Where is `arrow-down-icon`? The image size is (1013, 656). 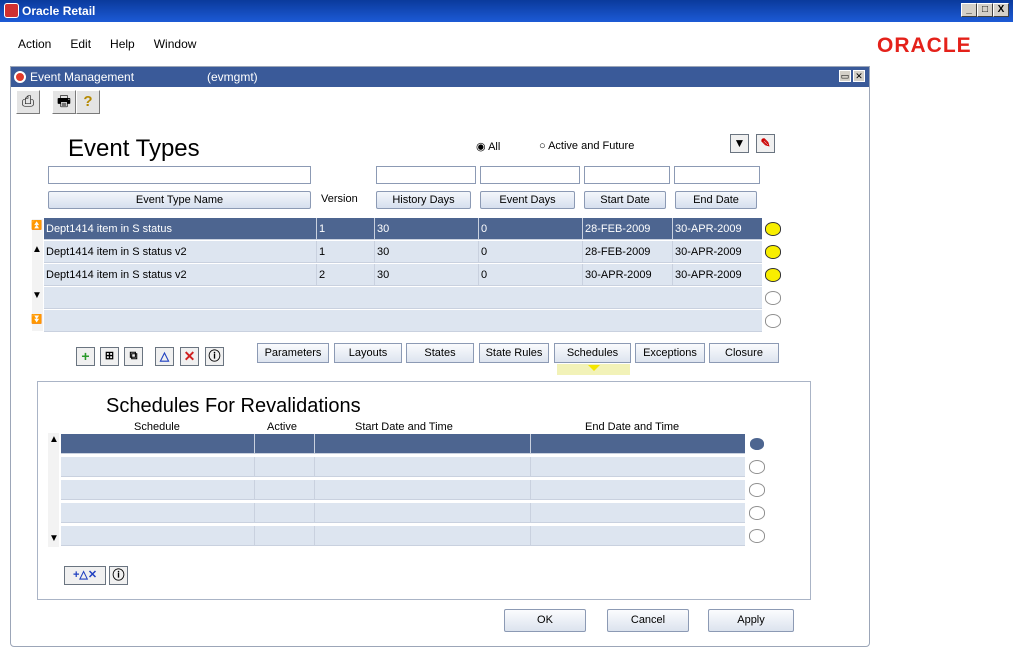
arrow-down-icon is located at coordinates (593, 368).